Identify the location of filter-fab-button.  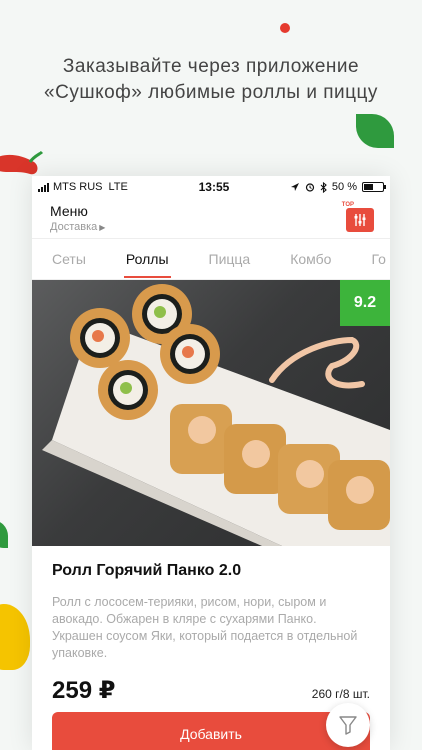
(348, 725).